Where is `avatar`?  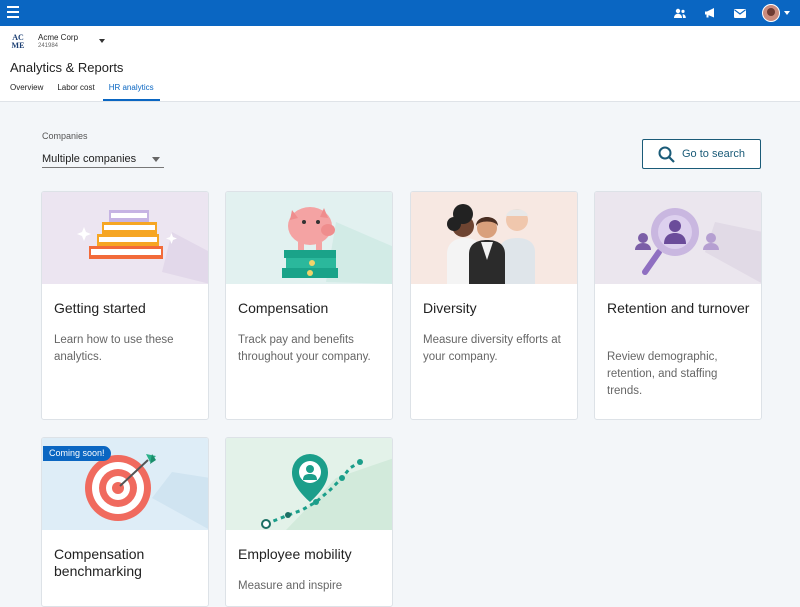 avatar is located at coordinates (771, 13).